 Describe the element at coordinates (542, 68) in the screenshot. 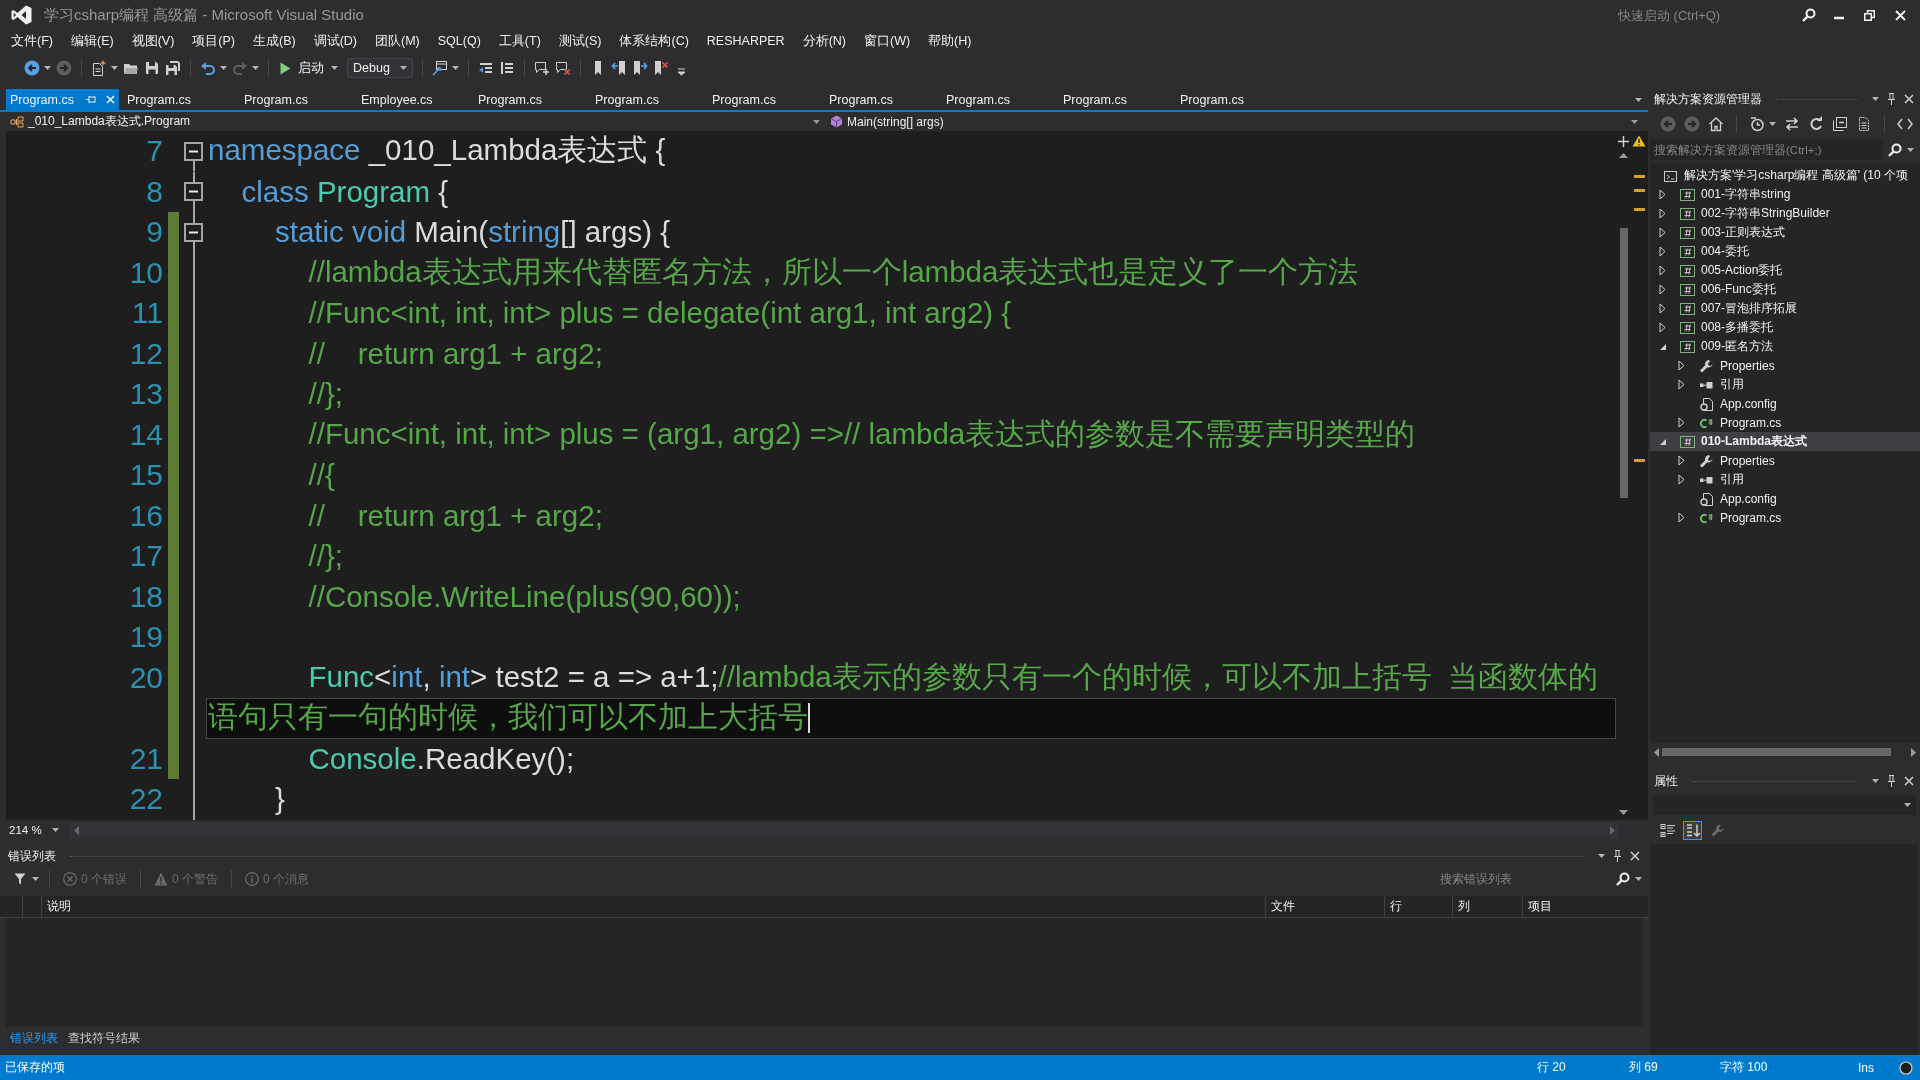

I see `comment-icon` at that location.